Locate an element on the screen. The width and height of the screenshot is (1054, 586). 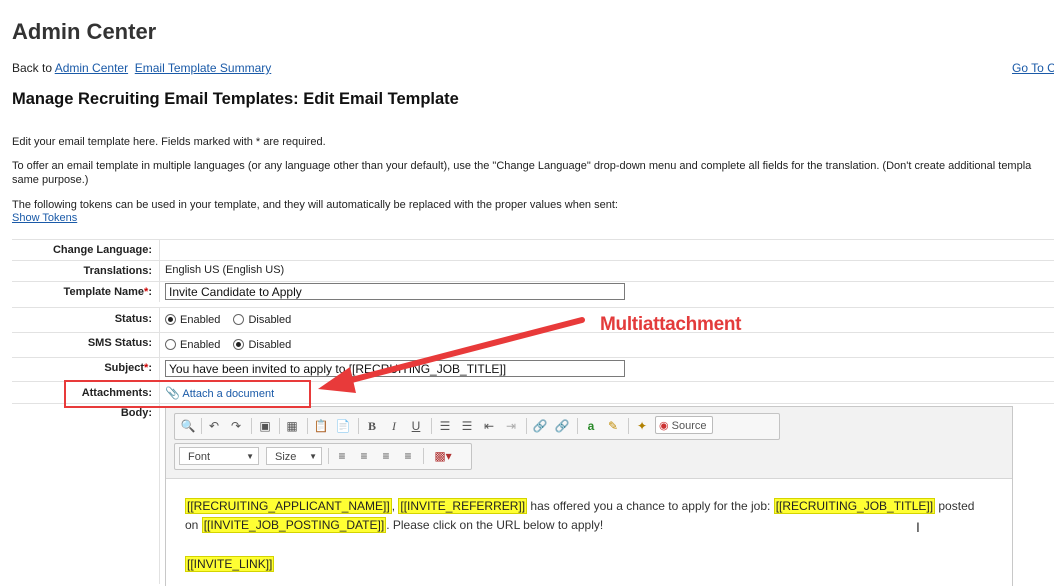
link-icon: 🔗 is located at coordinates (540, 426).